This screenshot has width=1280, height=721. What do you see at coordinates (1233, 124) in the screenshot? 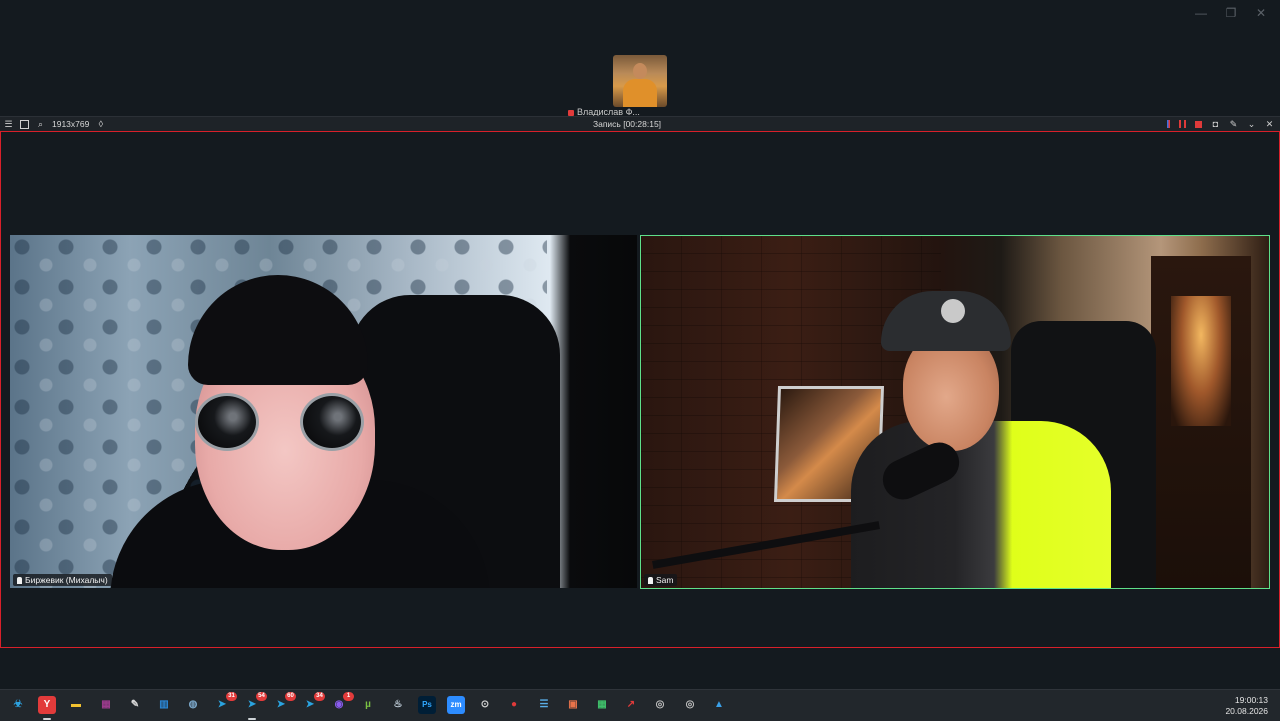
I see `pen-icon: ✎` at bounding box center [1233, 124].